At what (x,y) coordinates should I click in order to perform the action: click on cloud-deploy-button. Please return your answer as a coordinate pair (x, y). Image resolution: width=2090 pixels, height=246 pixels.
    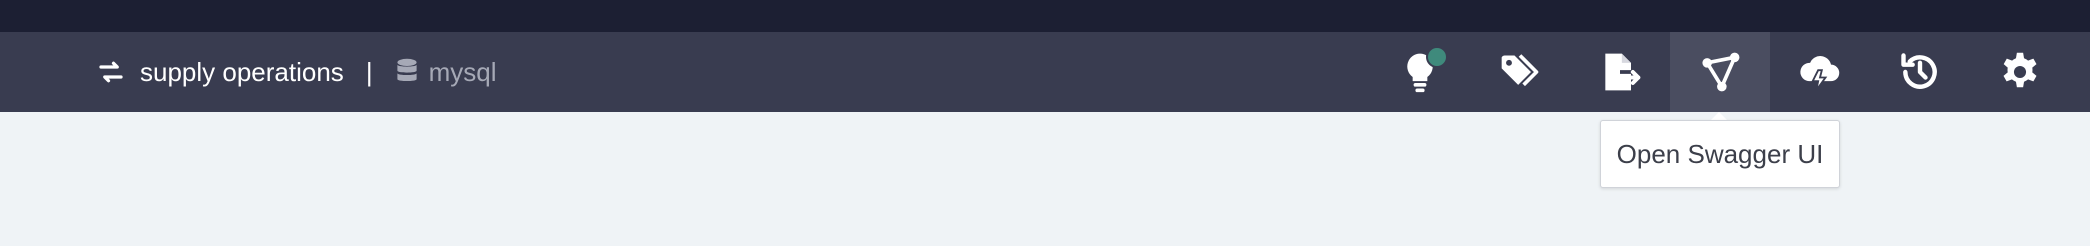
    Looking at the image, I should click on (1820, 72).